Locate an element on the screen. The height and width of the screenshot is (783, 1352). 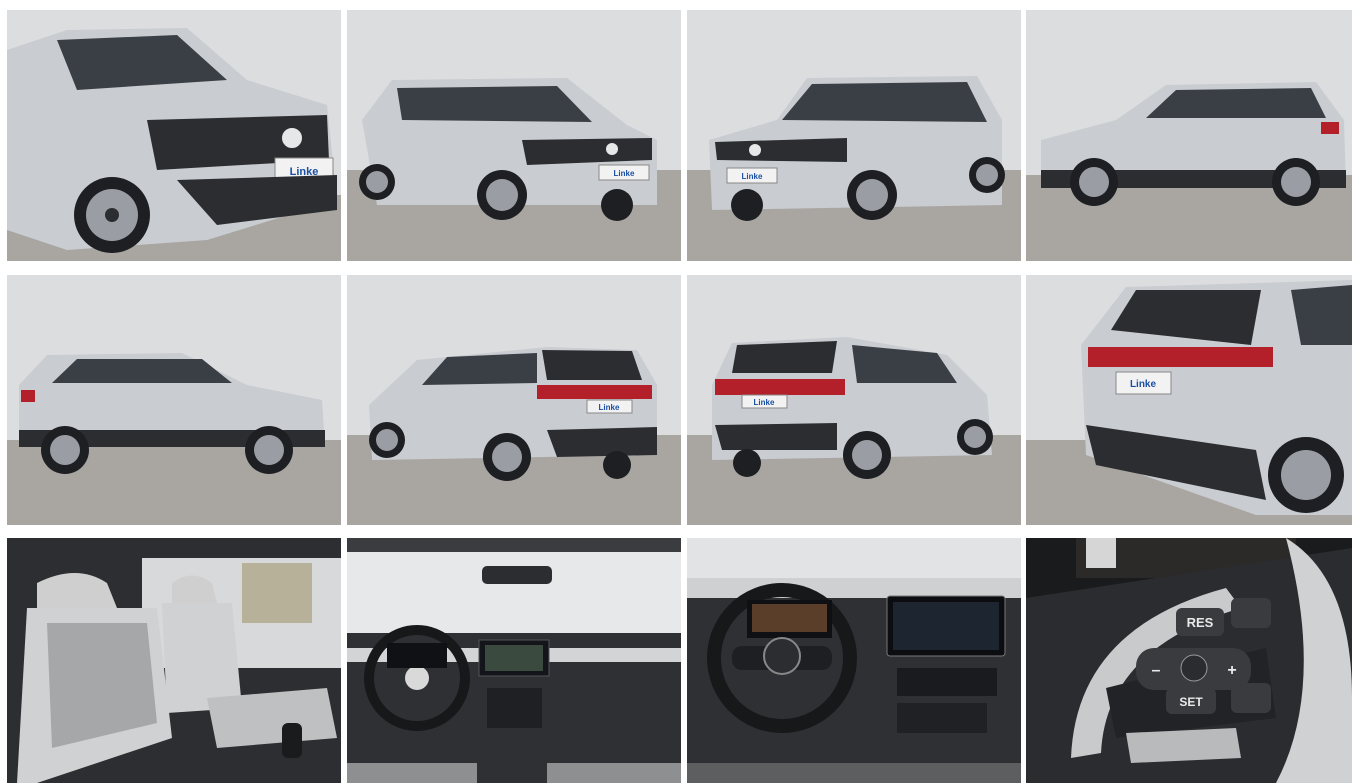
res-button-label: RES is located at coordinates (1200, 622).